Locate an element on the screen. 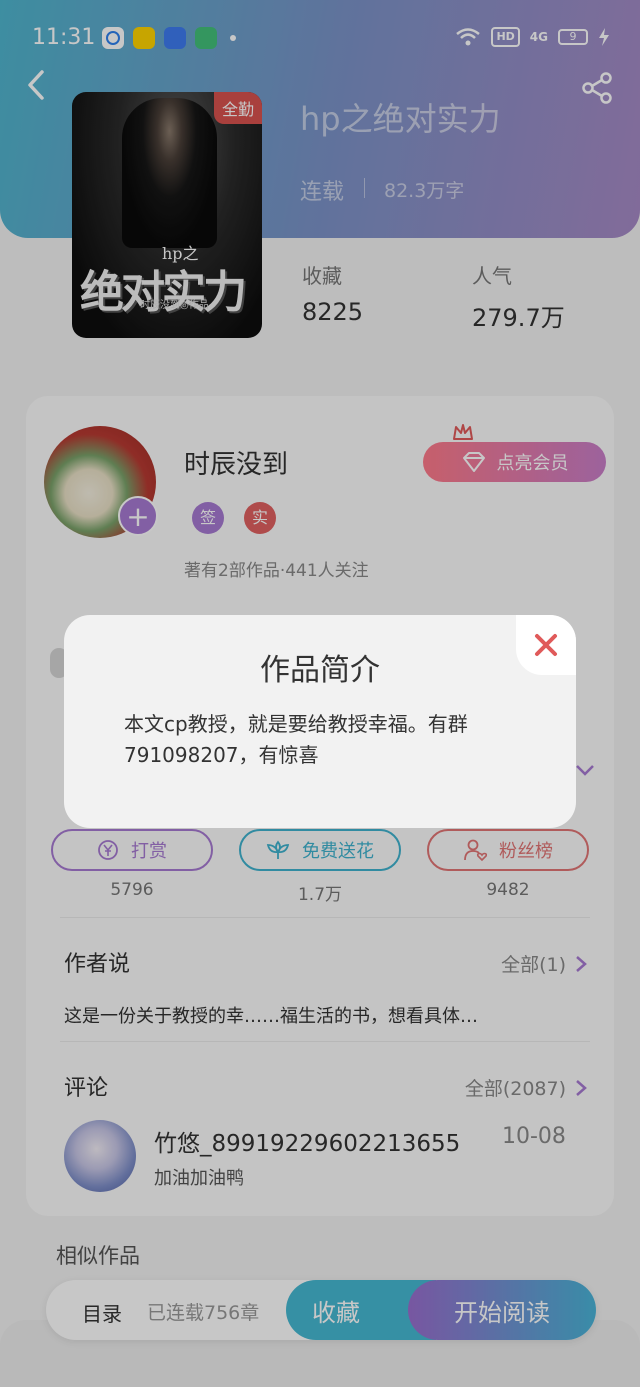  dialog-close-button is located at coordinates (546, 645).